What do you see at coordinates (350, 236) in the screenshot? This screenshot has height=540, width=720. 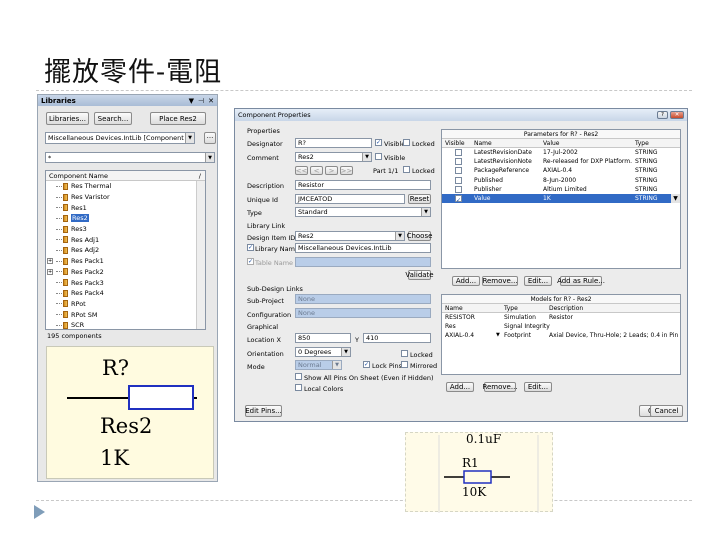 I see `design-item-id-select: Res2 ▼` at bounding box center [350, 236].